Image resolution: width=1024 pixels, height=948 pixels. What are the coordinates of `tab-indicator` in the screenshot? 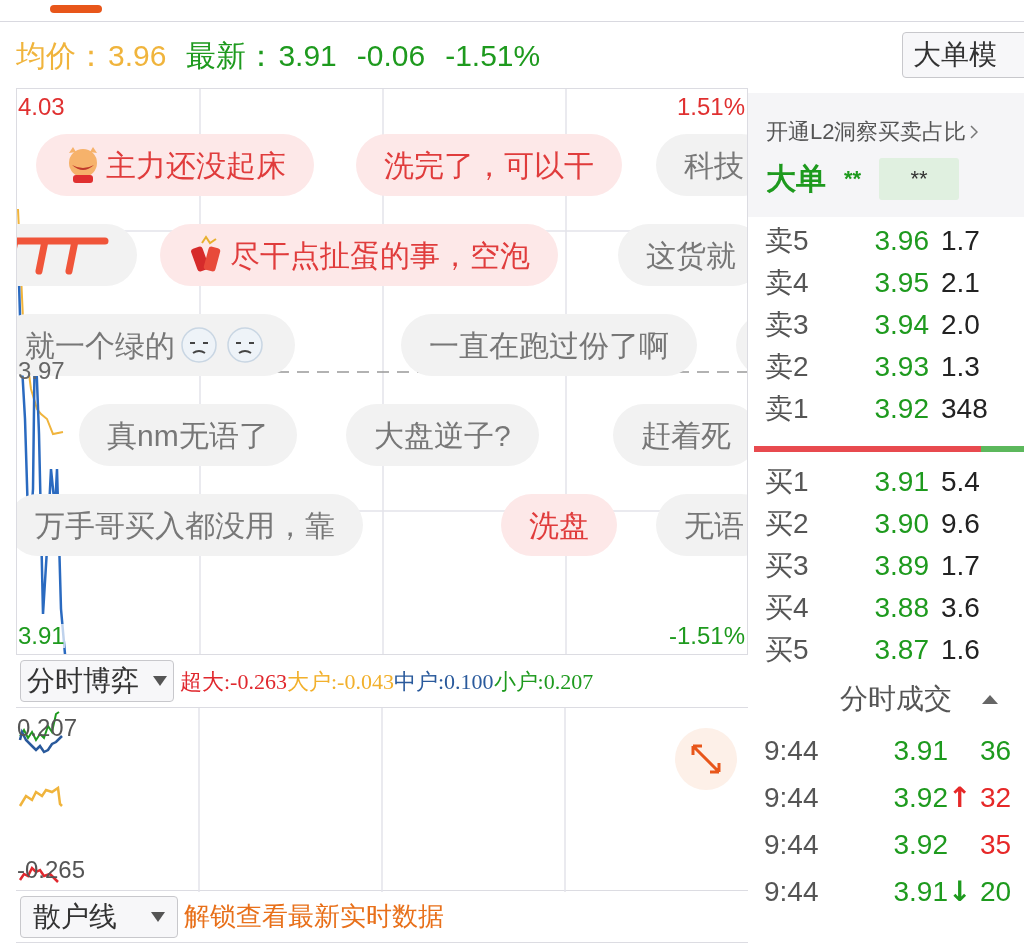 It's located at (76, 9).